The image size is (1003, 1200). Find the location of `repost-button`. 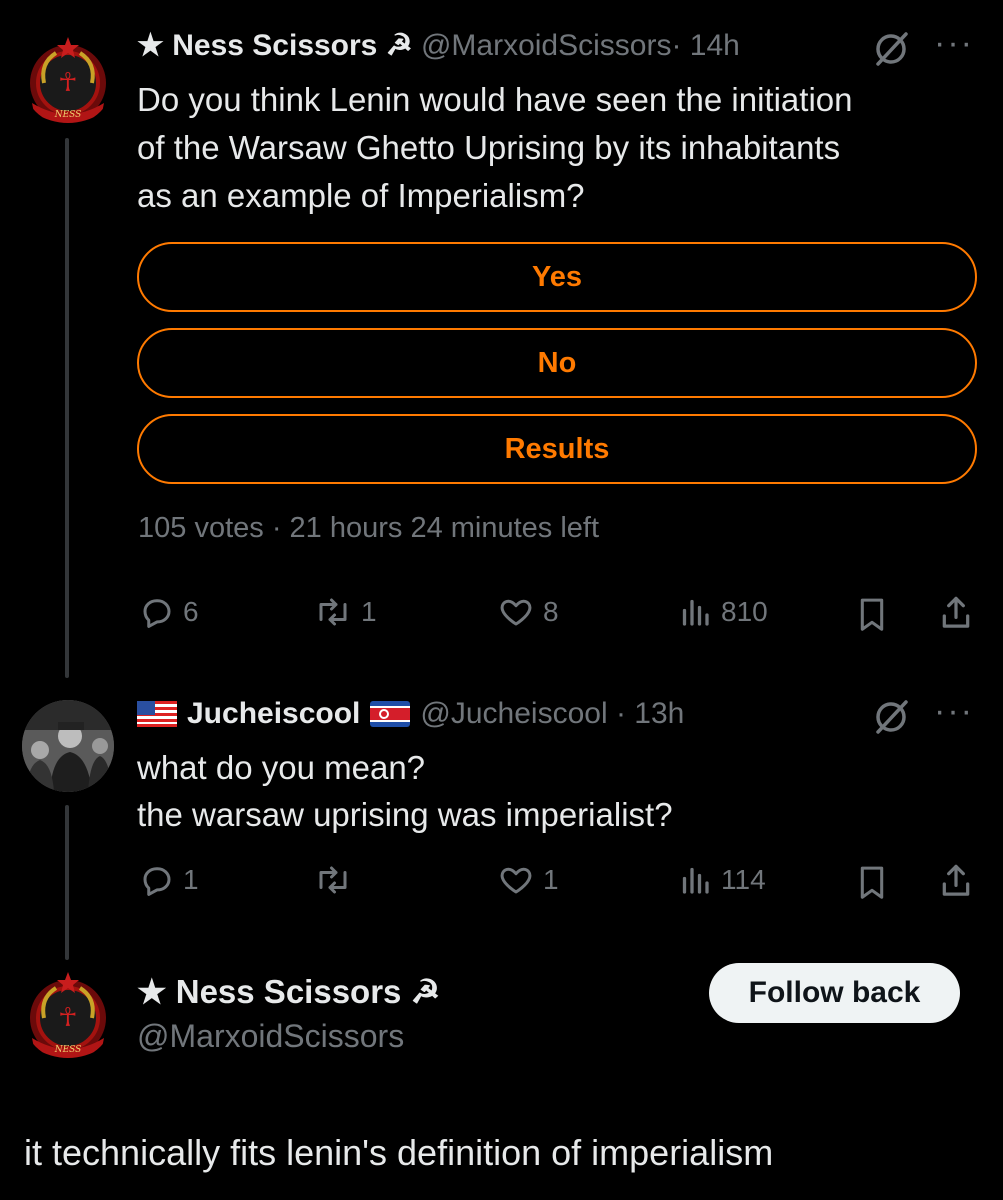

repost-button is located at coordinates (337, 880).